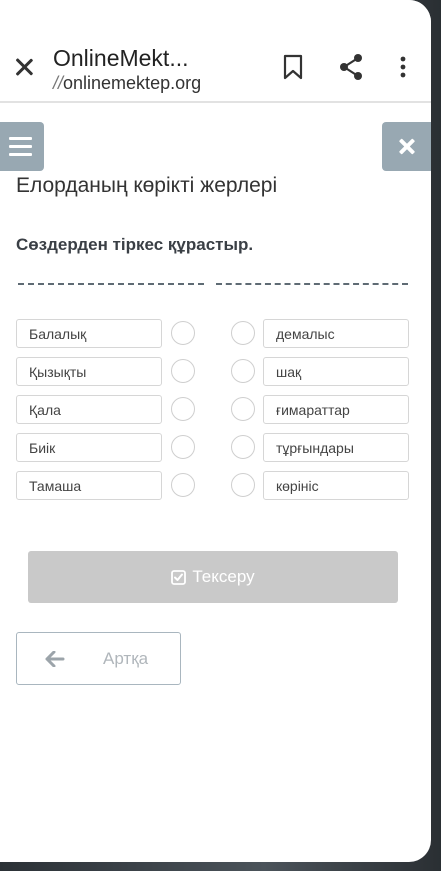 This screenshot has height=871, width=441. I want to click on right-word-5: көрініс, so click(336, 485).